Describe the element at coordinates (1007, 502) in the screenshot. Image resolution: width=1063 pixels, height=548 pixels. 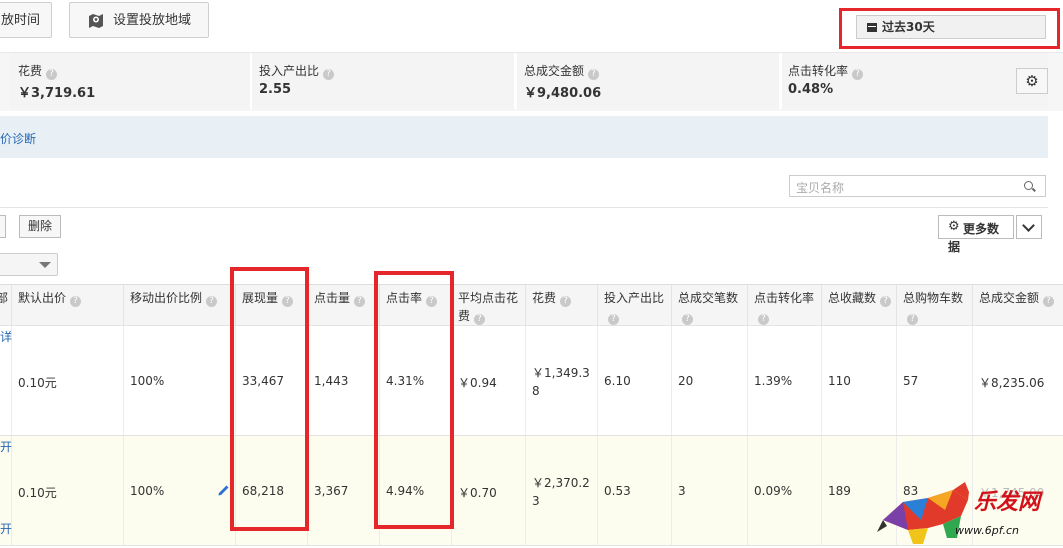
I see `watermark-name: 乐发网` at that location.